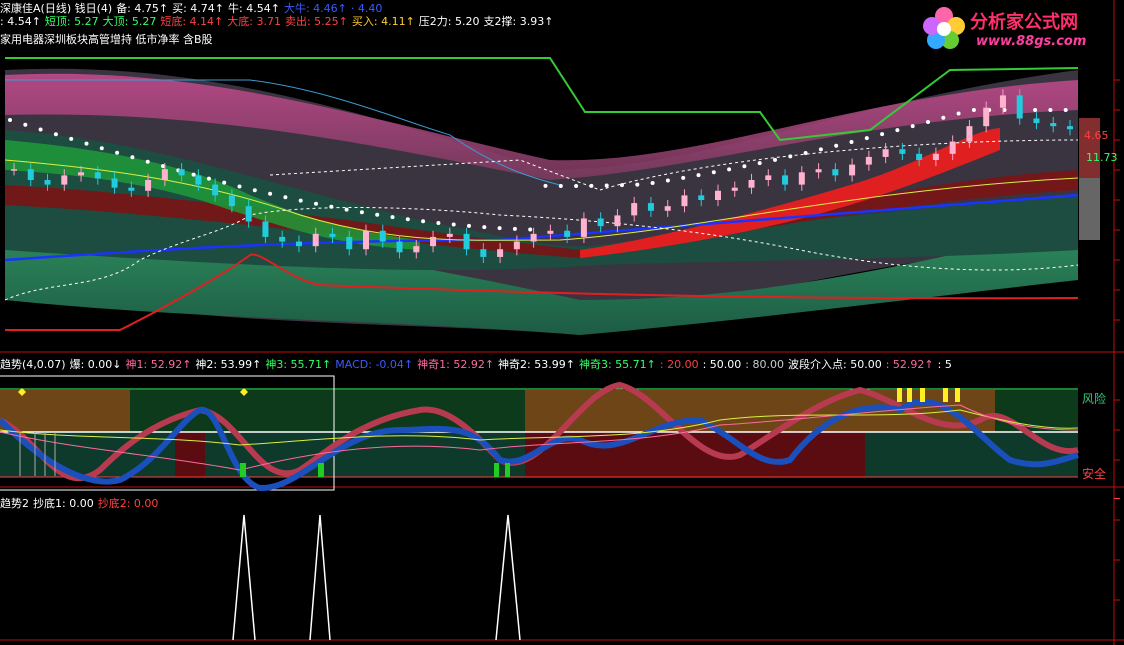 The width and height of the screenshot is (1124, 645). What do you see at coordinates (1031, 41) in the screenshot?
I see `logo-url: www.88gs.com` at bounding box center [1031, 41].